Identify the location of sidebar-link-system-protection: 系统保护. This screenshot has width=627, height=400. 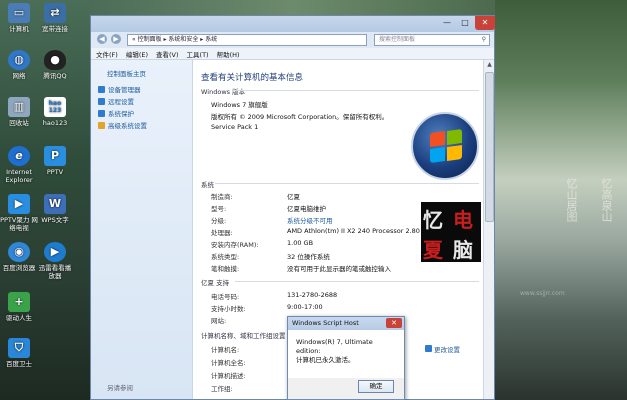
(116, 113).